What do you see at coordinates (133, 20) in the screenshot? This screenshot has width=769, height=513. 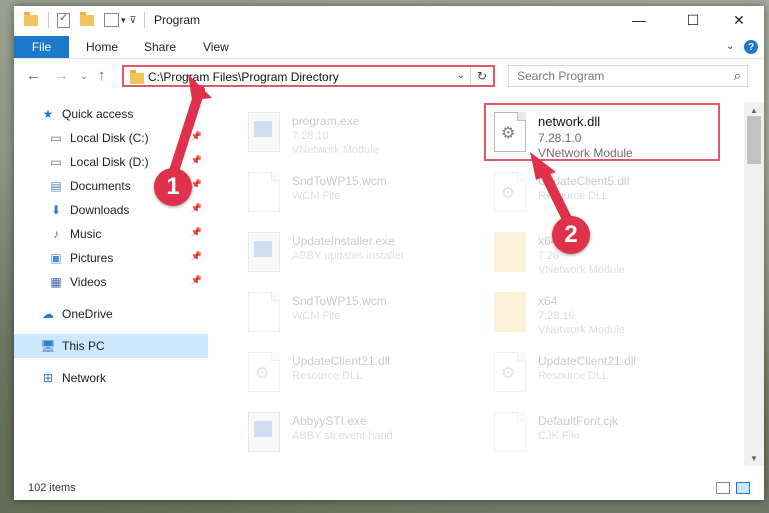 I see `customize-toolbar-icon: ⊽` at bounding box center [133, 20].